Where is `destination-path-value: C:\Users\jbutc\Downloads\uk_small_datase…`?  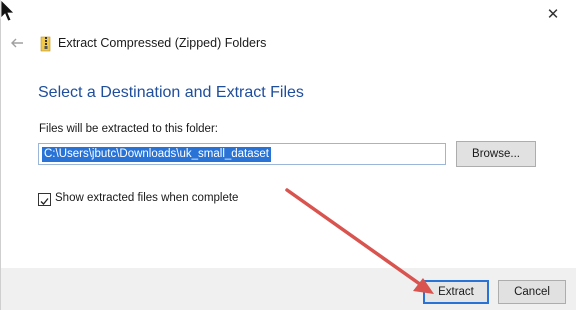 destination-path-value: C:\Users\jbutc\Downloads\uk_small_datase… is located at coordinates (156, 154).